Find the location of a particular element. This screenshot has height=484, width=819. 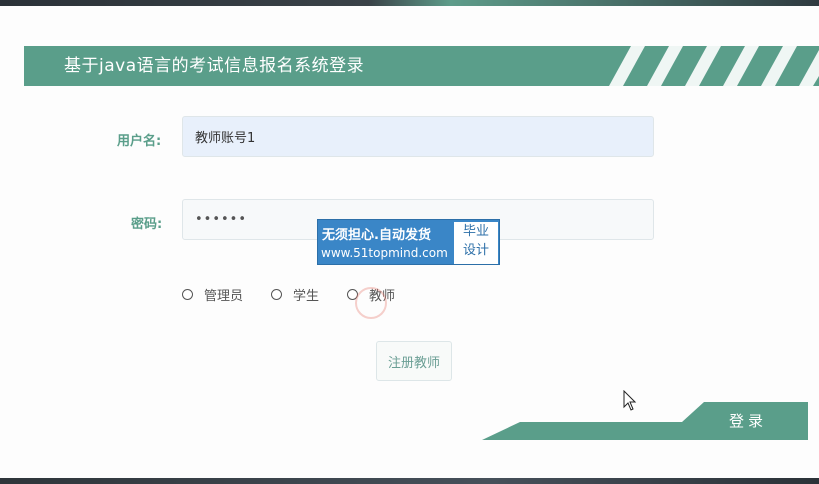

watermark-text-block: 无须担心.自动发货 www.51topmind.com is located at coordinates (385, 243).